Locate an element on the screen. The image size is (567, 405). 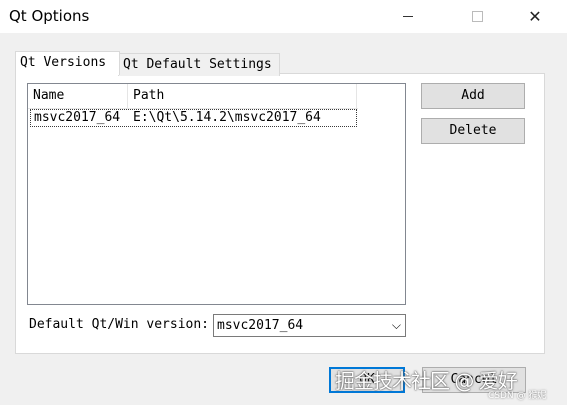
minimize-icon is located at coordinates (408, 16).